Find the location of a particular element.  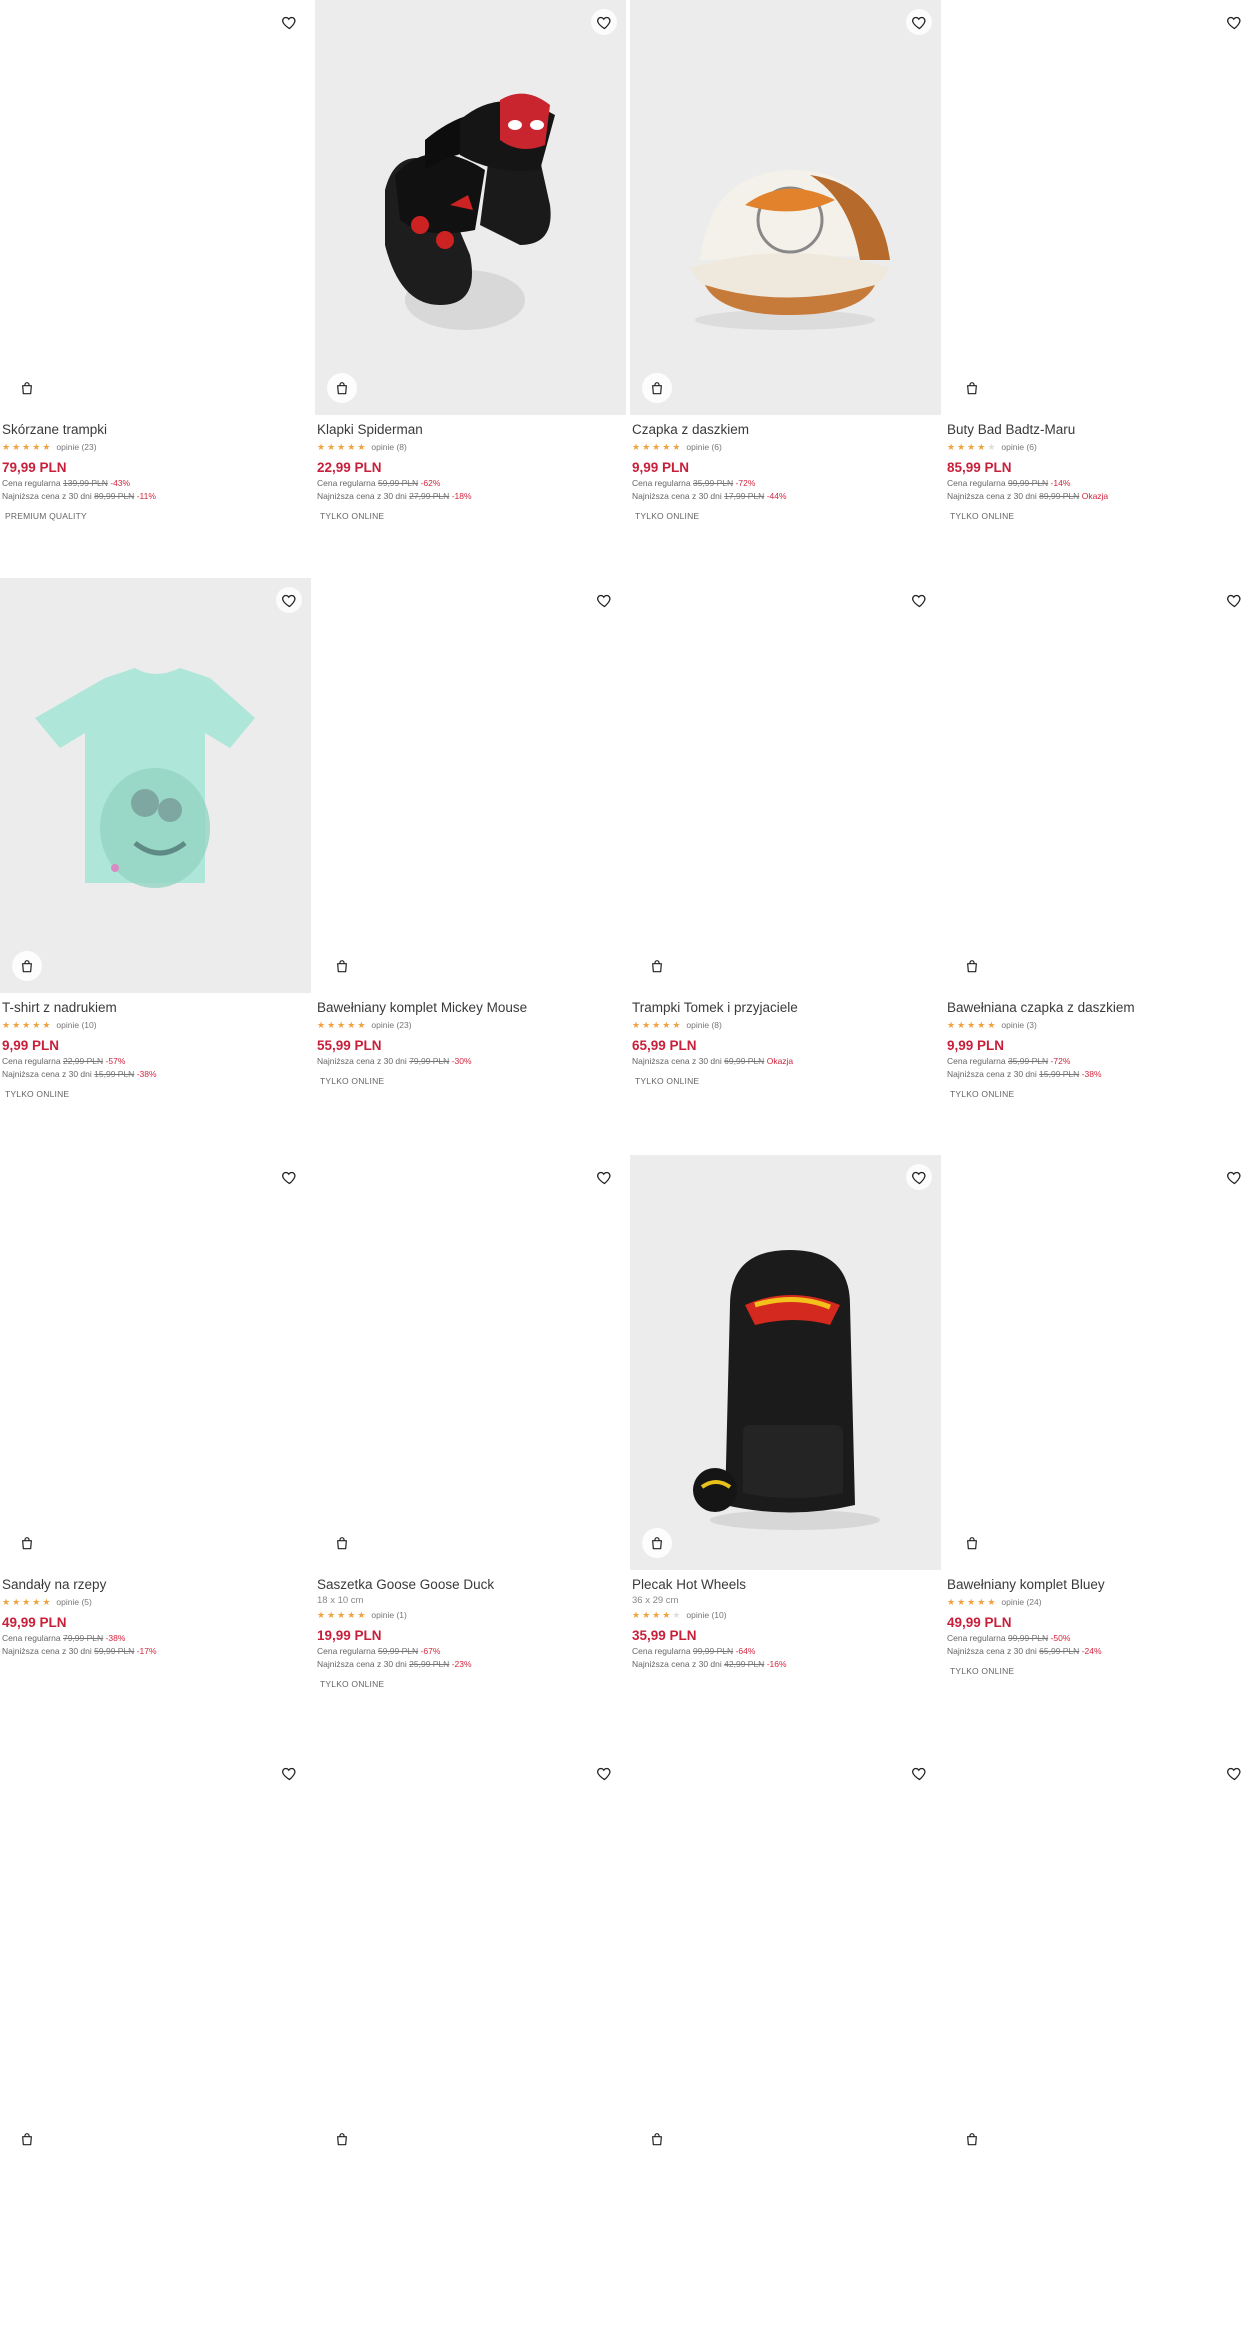

review-count: opinie (5) is located at coordinates (73, 1602).